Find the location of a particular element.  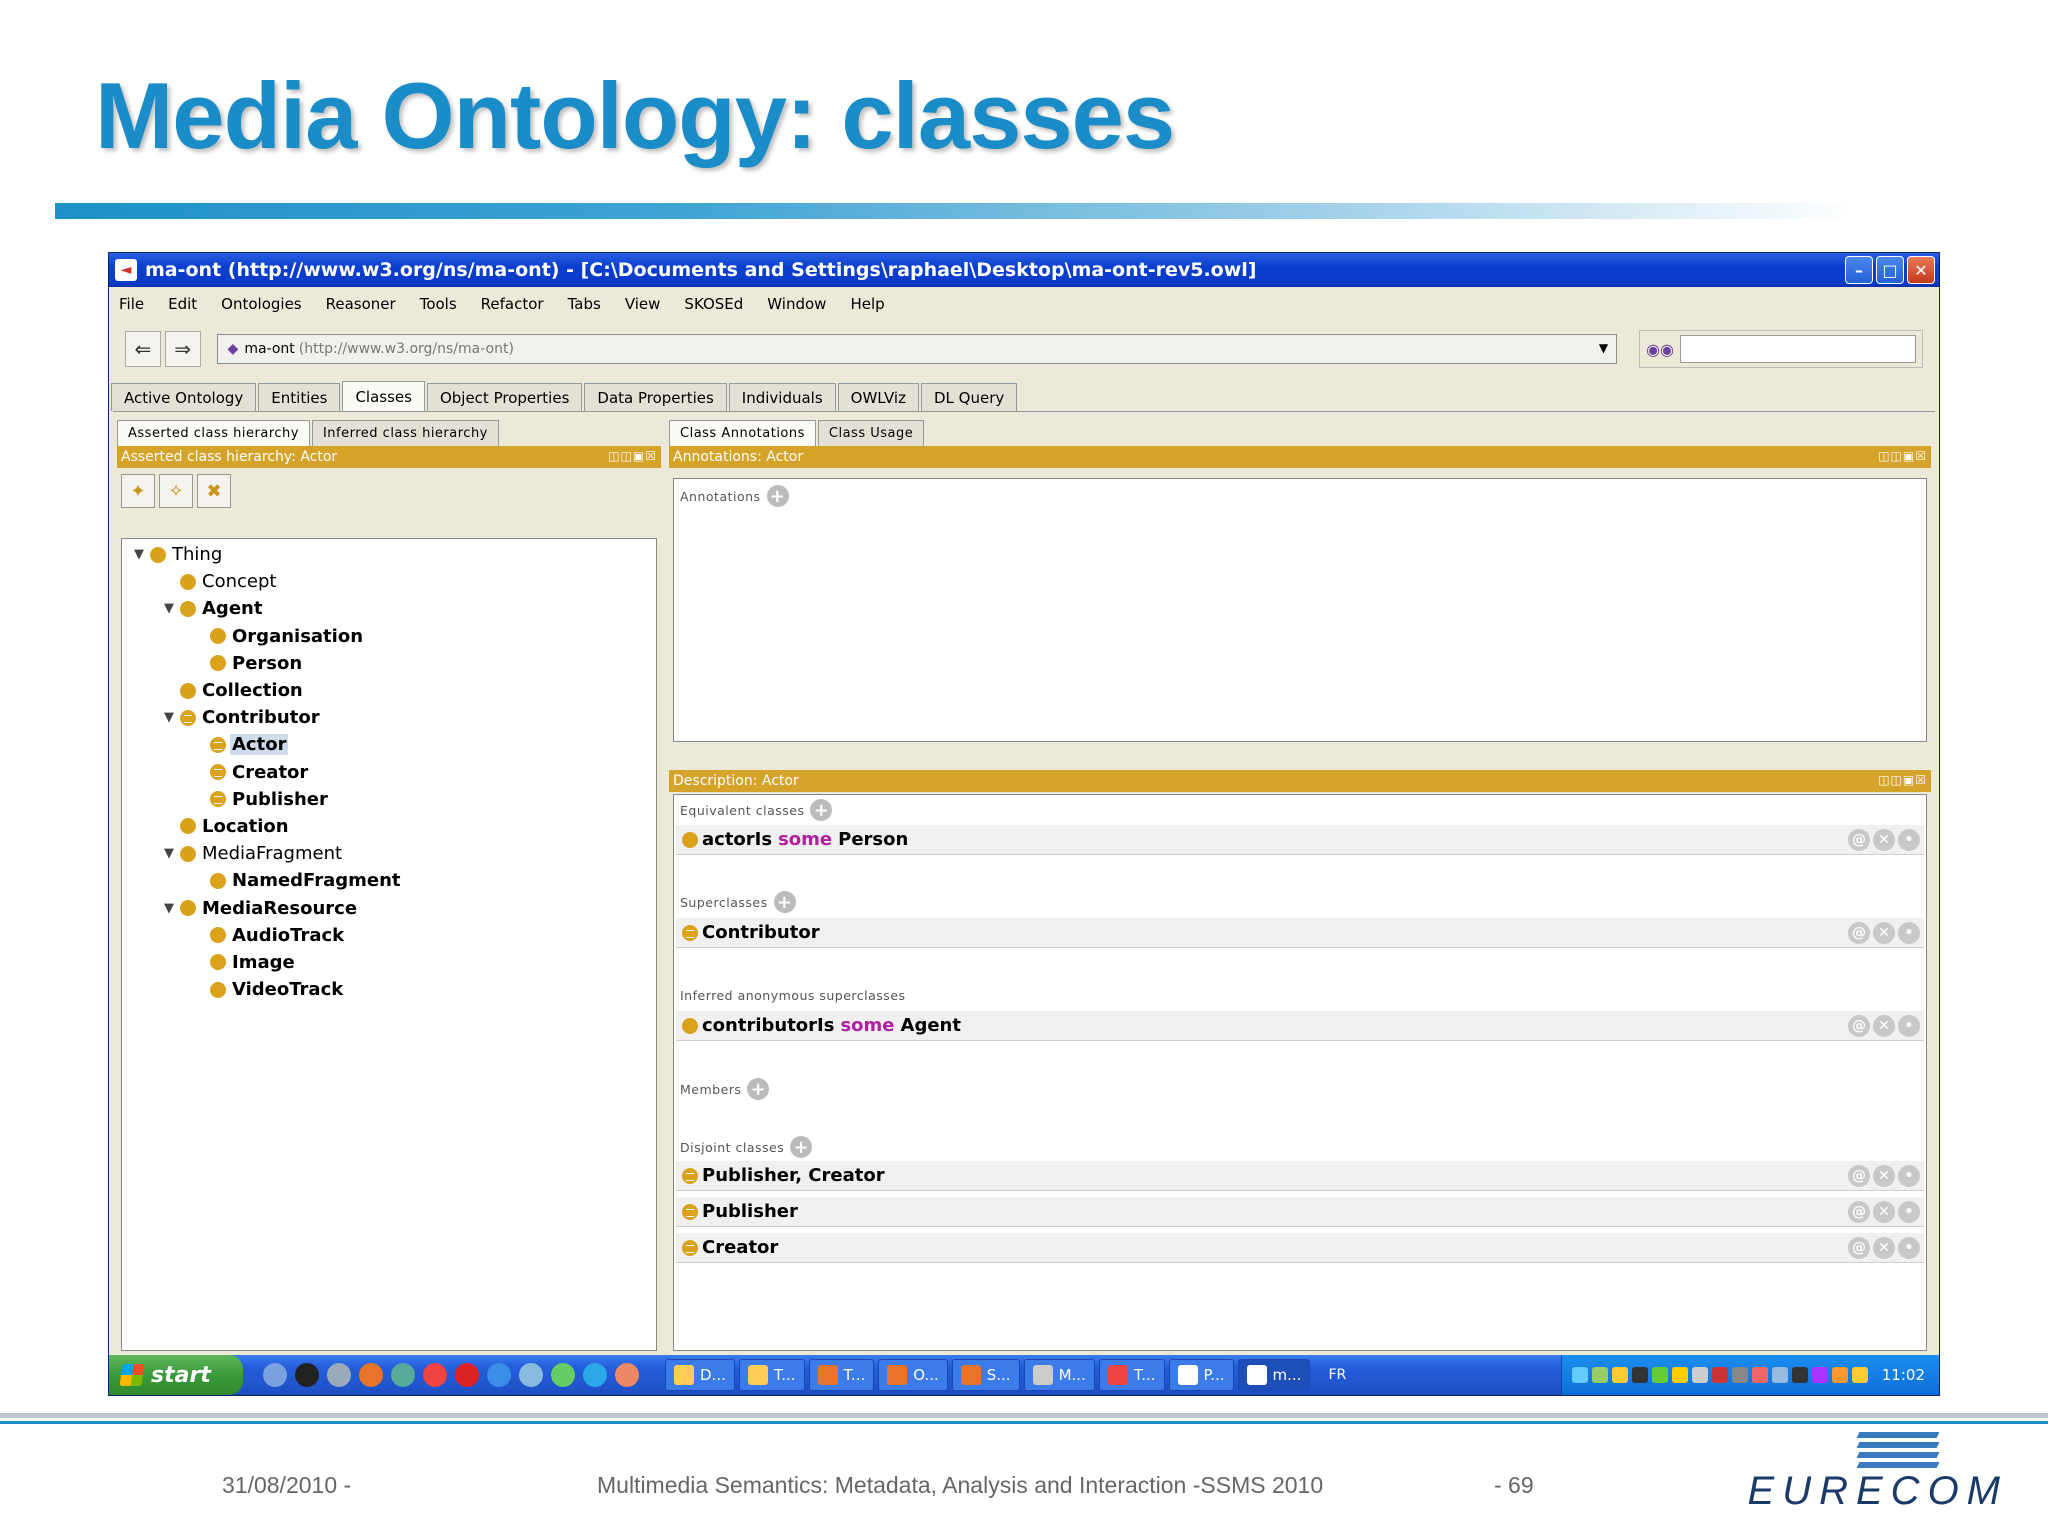

desktop-icon is located at coordinates (275, 1375).